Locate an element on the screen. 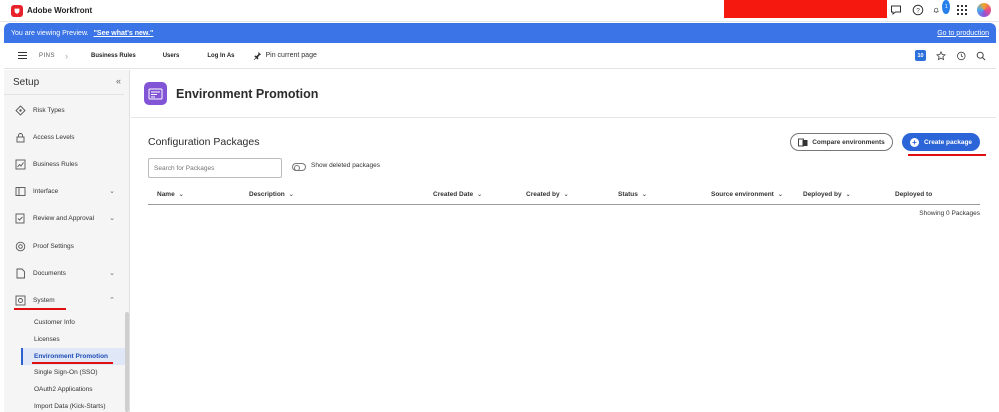  feedback-icon is located at coordinates (896, 10).